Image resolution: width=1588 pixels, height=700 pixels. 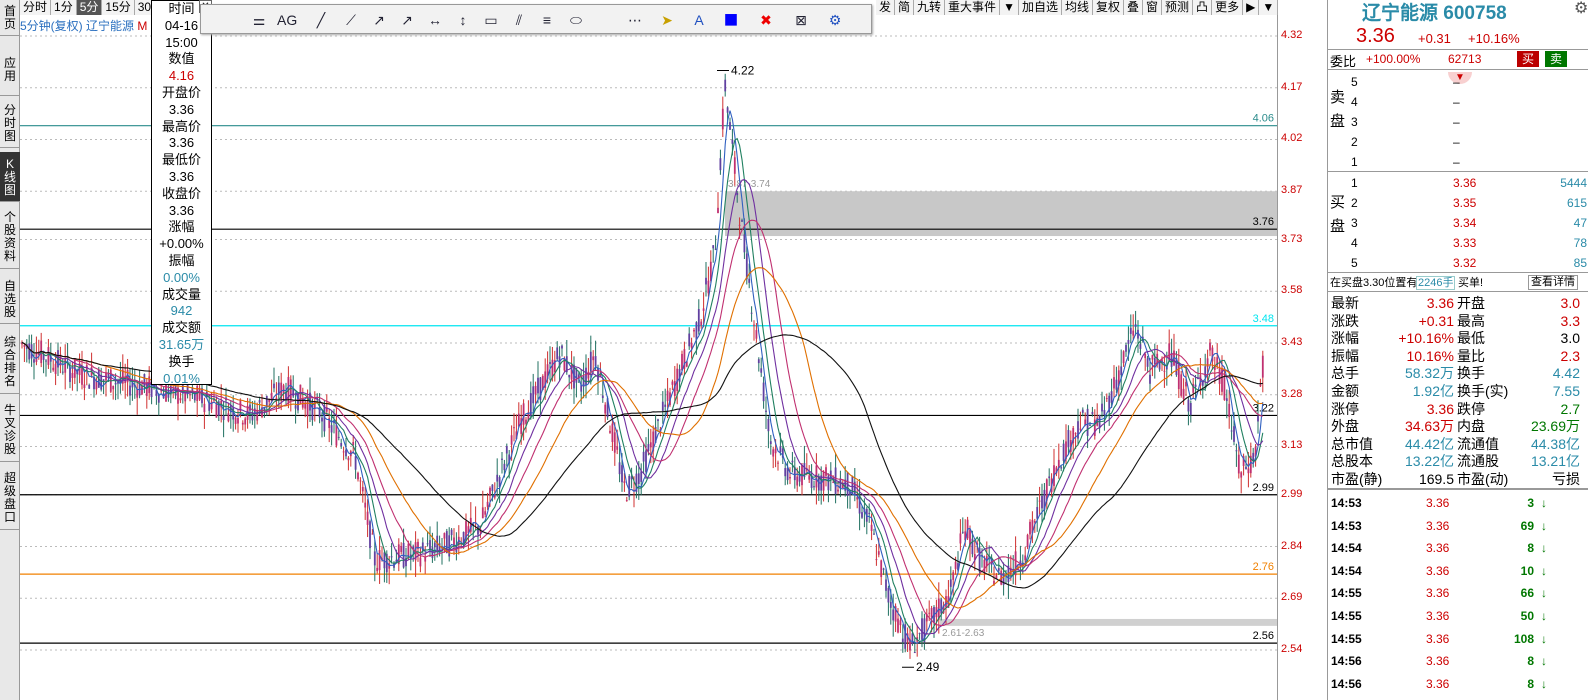 What do you see at coordinates (10, 70) in the screenshot?
I see `leftnav-item: 应用` at bounding box center [10, 70].